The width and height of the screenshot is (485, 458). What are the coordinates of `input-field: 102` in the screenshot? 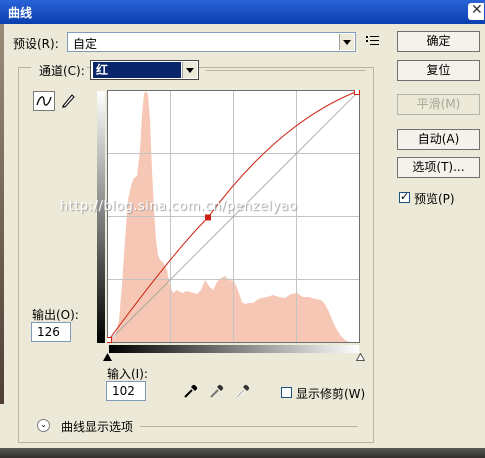 It's located at (126, 391).